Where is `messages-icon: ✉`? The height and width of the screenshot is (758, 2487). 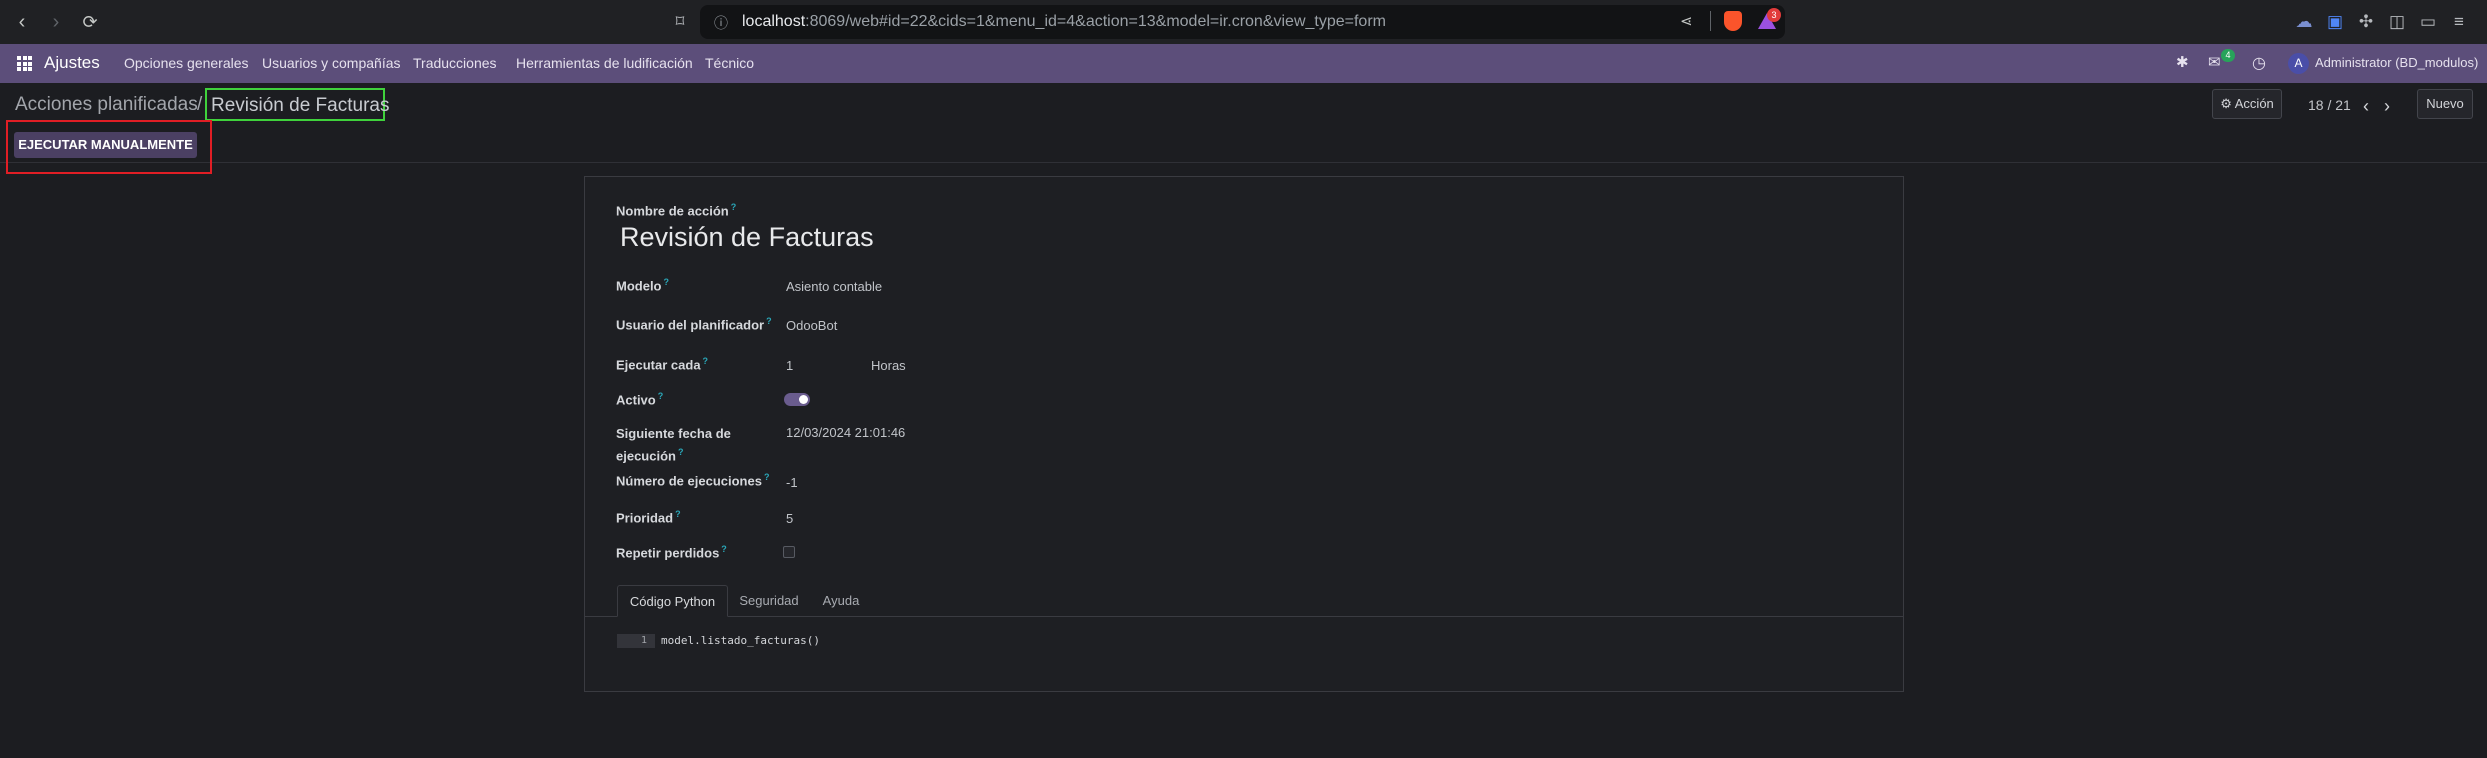
messages-icon: ✉ is located at coordinates (2214, 62).